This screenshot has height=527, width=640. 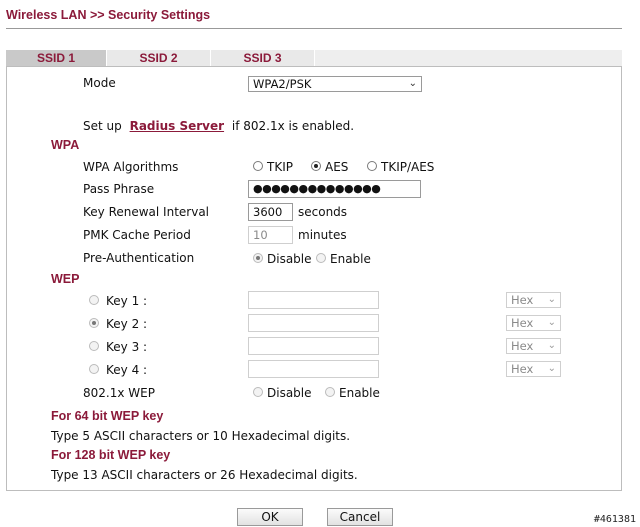 What do you see at coordinates (270, 517) in the screenshot?
I see `ok-button: OK` at bounding box center [270, 517].